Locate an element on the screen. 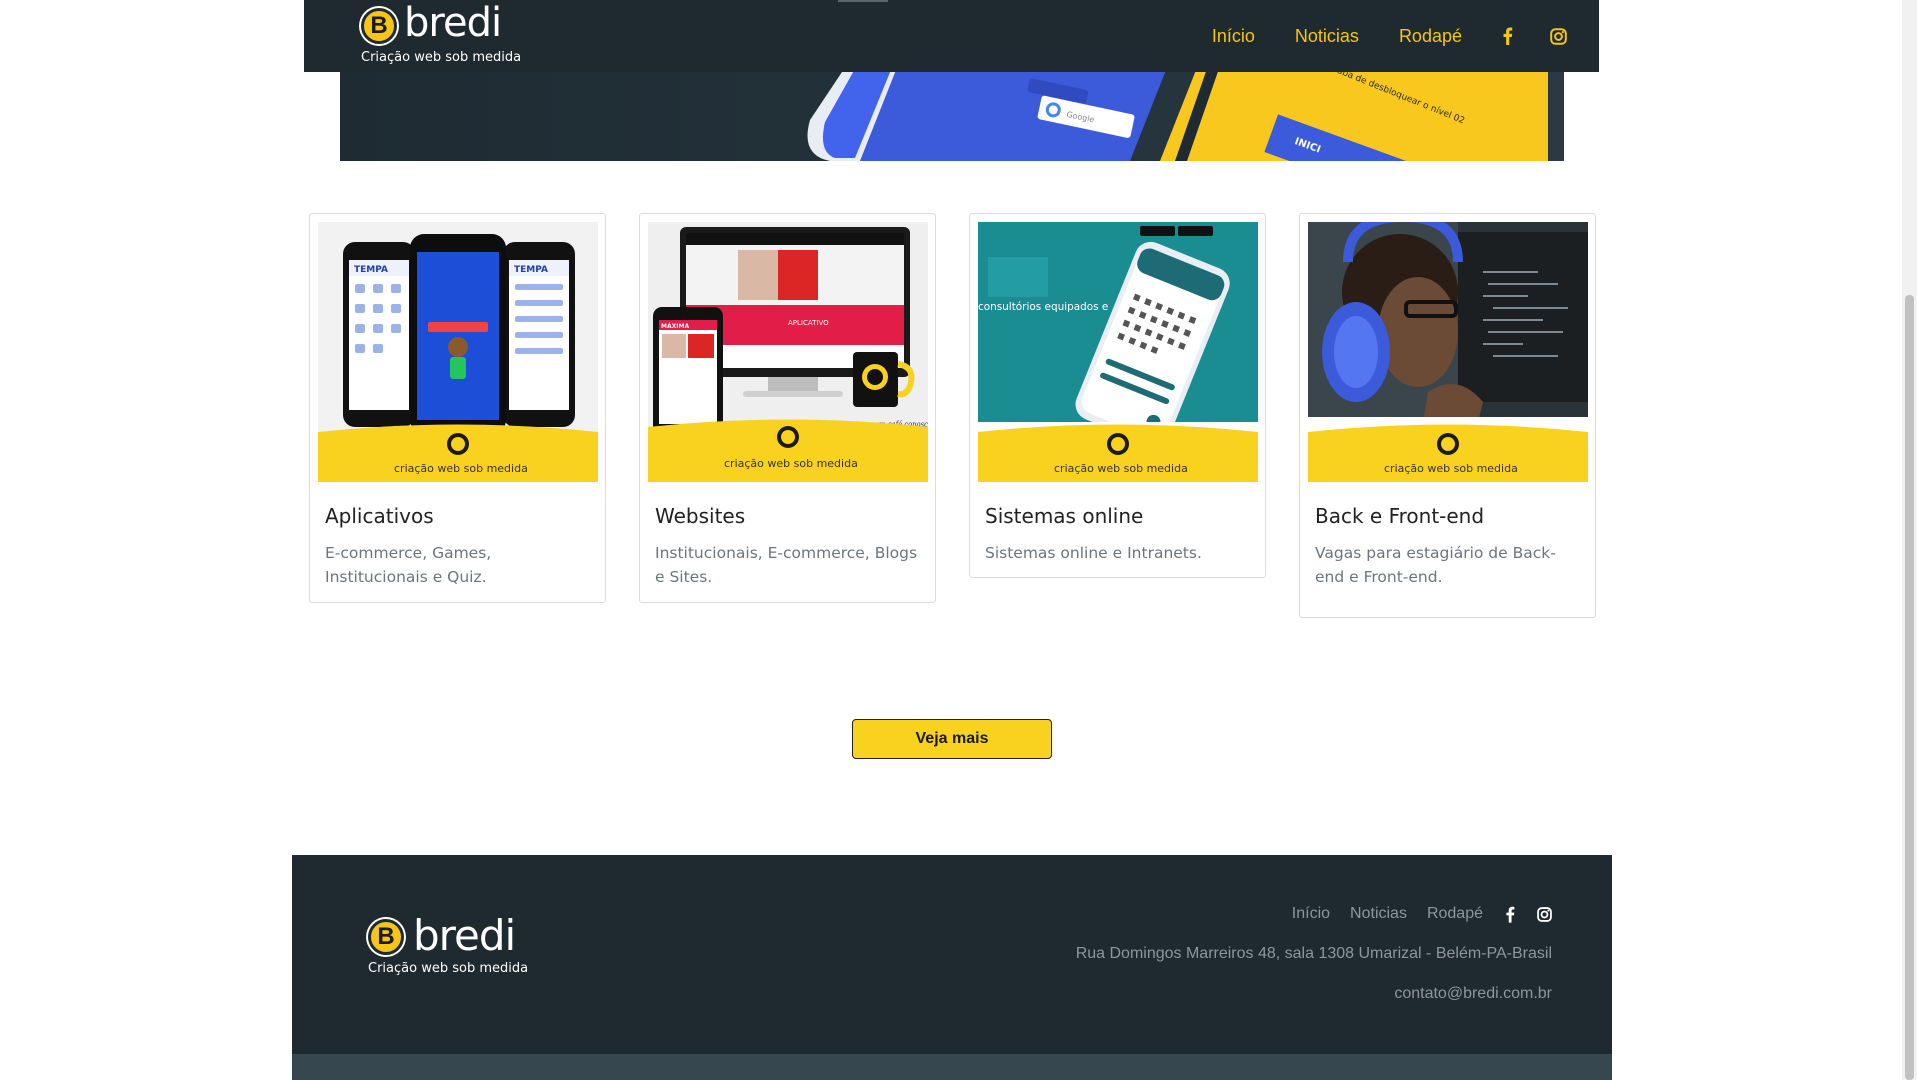 The height and width of the screenshot is (1080, 1917). image-overlay-text: consultórios equipados e is located at coordinates (1043, 306).